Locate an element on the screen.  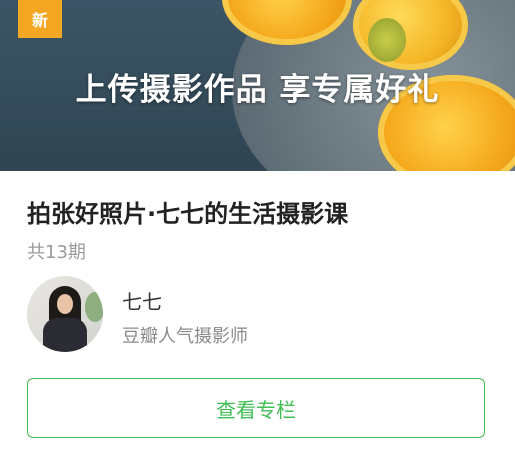
author-name: 七七 is located at coordinates (142, 300).